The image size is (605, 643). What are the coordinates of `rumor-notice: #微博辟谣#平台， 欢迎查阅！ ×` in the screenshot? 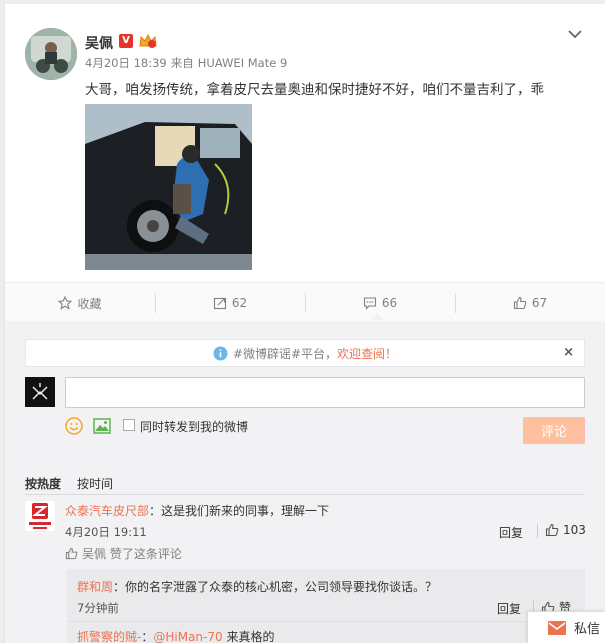 It's located at (305, 353).